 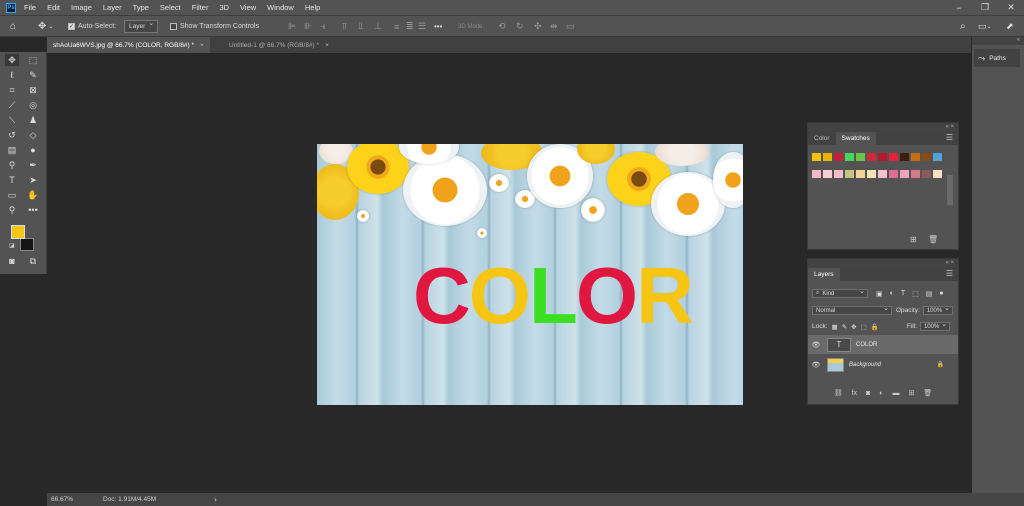 I want to click on blur-tool-icon: ●, so click(x=33, y=150).